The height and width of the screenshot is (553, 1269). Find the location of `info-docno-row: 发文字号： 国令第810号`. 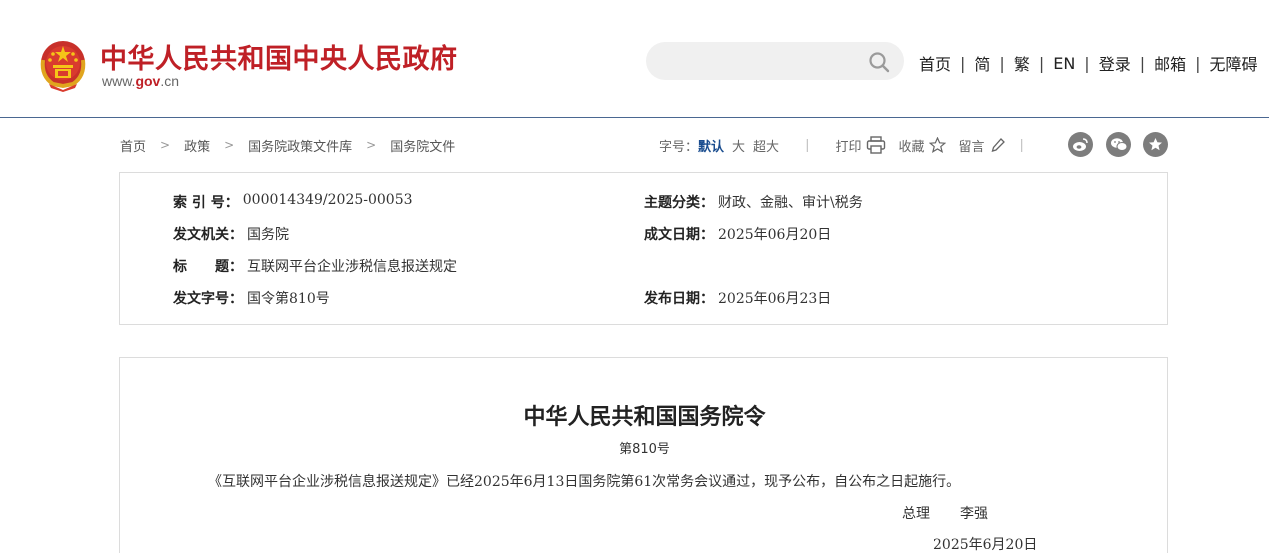

info-docno-row: 发文字号： 国令第810号 is located at coordinates (251, 298).